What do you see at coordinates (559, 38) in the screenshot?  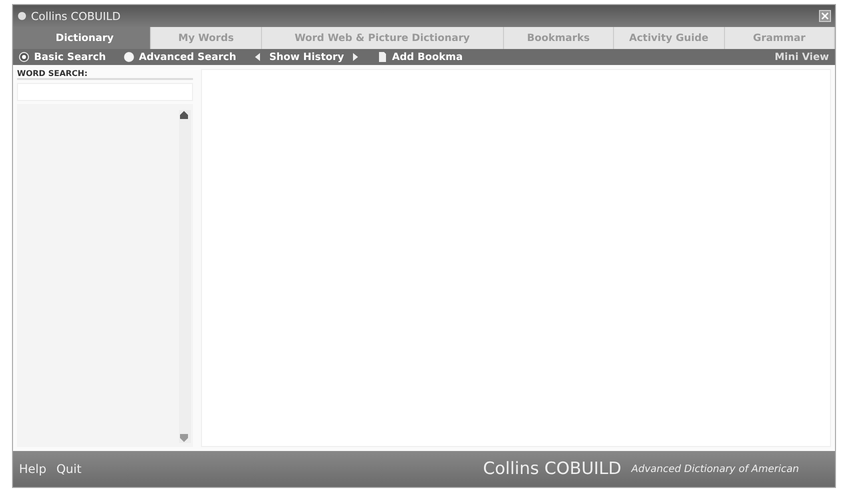 I see `tab: Bookmarks` at bounding box center [559, 38].